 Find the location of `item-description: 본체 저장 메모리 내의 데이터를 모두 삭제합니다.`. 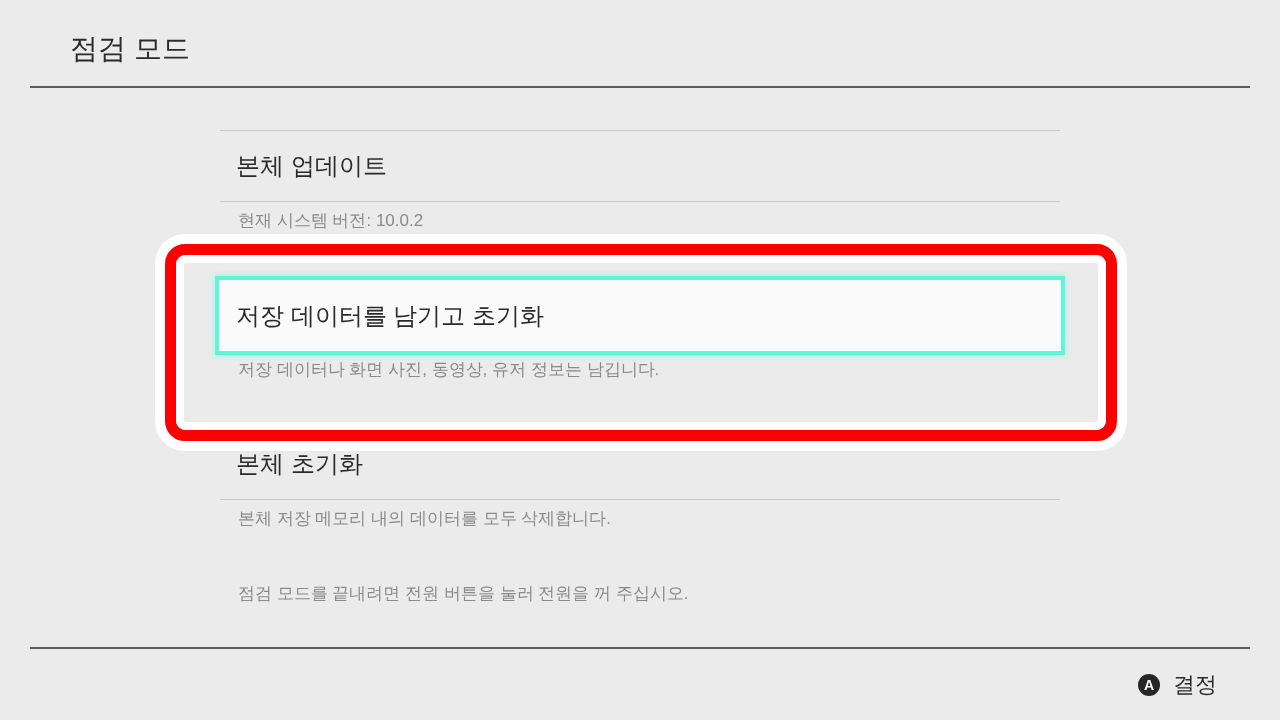

item-description: 본체 저장 메모리 내의 데이터를 모두 삭제합니다. is located at coordinates (425, 518).